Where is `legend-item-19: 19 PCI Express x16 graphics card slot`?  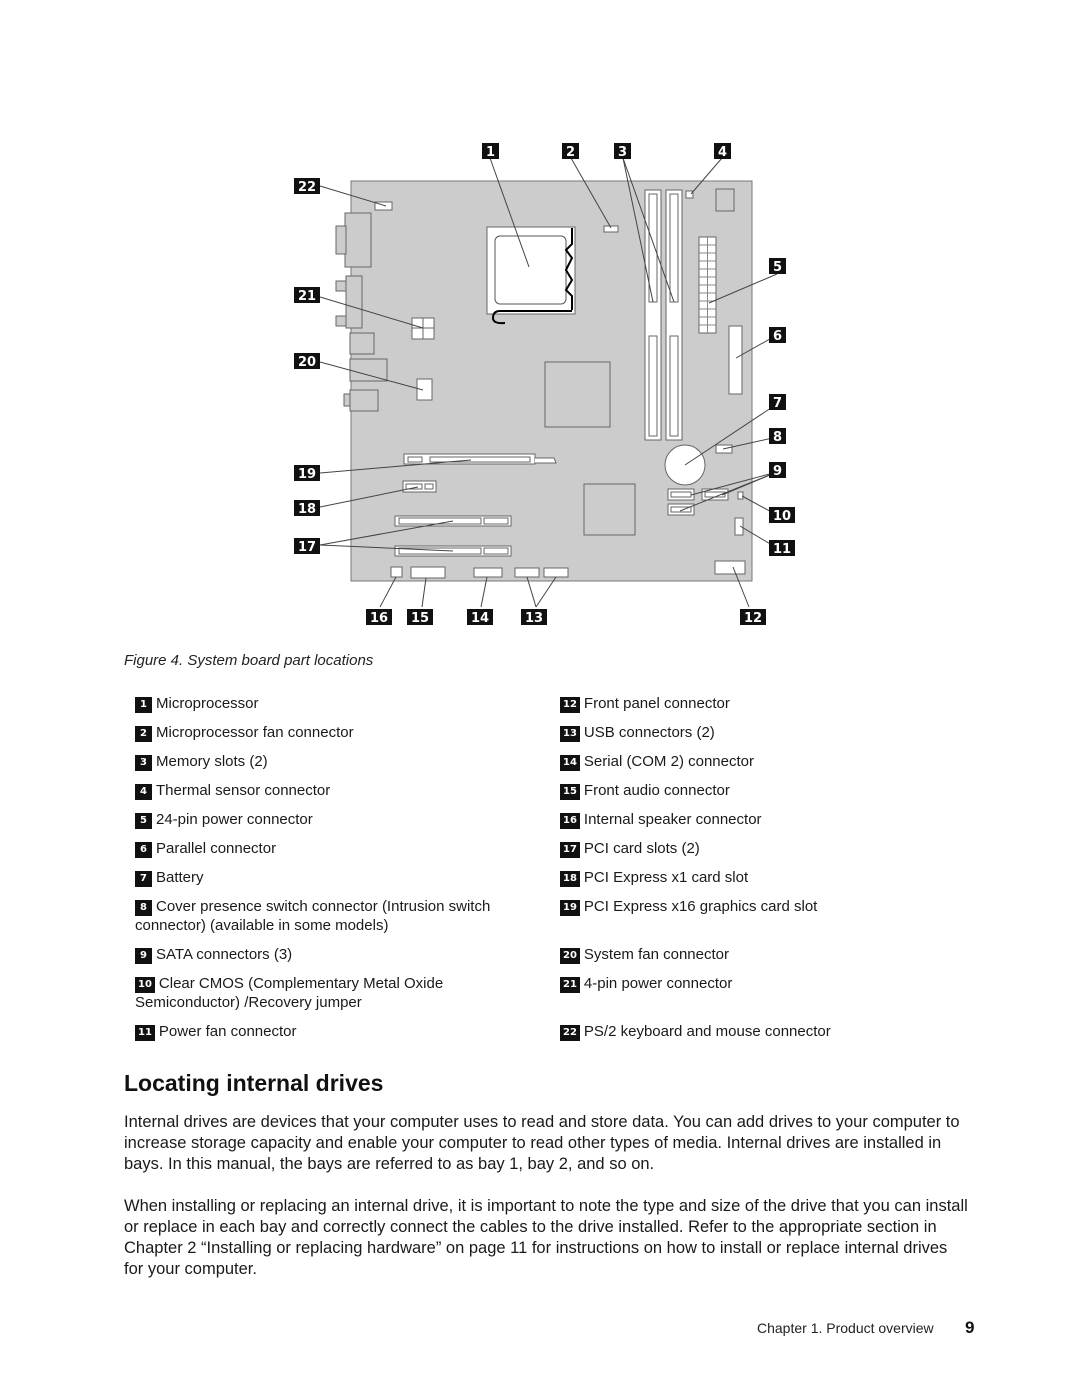
legend-item-19: 19 PCI Express x16 graphics card slot is located at coordinates (725, 906).